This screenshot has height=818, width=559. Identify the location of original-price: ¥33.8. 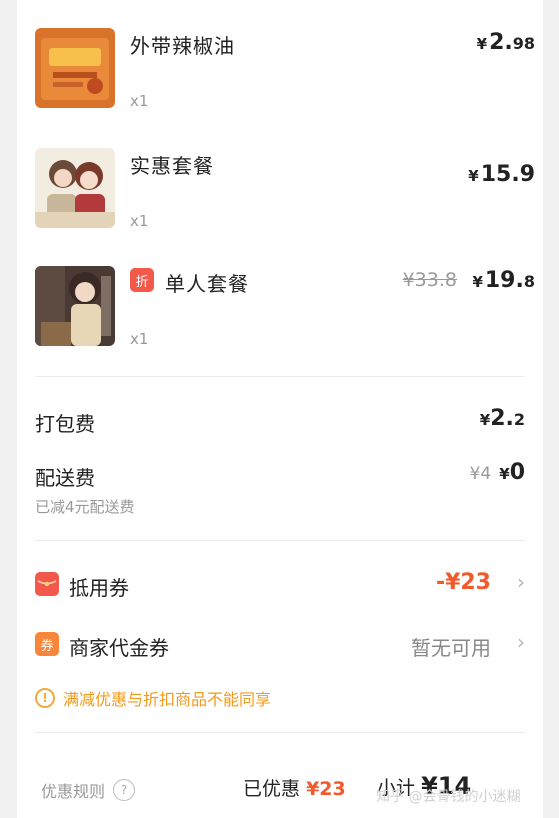
(429, 280).